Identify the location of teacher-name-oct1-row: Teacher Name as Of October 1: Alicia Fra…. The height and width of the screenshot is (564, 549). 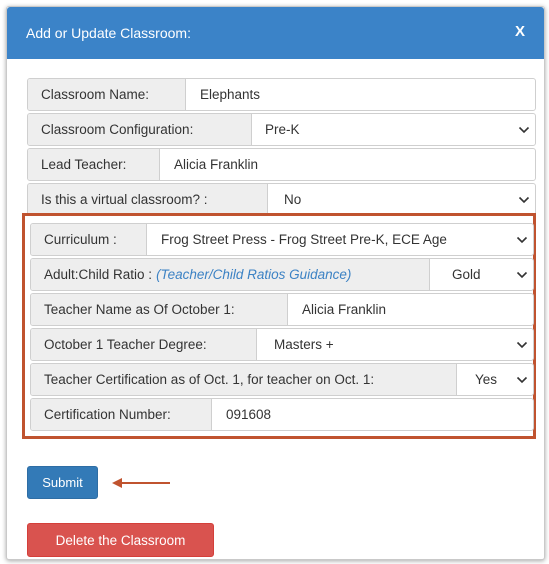
(282, 309).